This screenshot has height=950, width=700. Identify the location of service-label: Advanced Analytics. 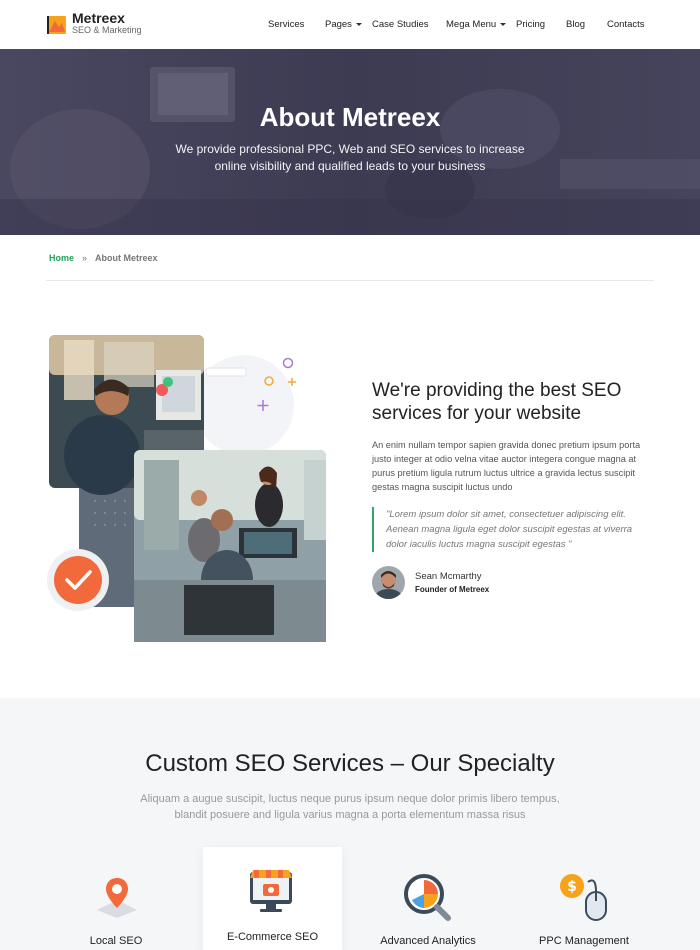
(428, 941).